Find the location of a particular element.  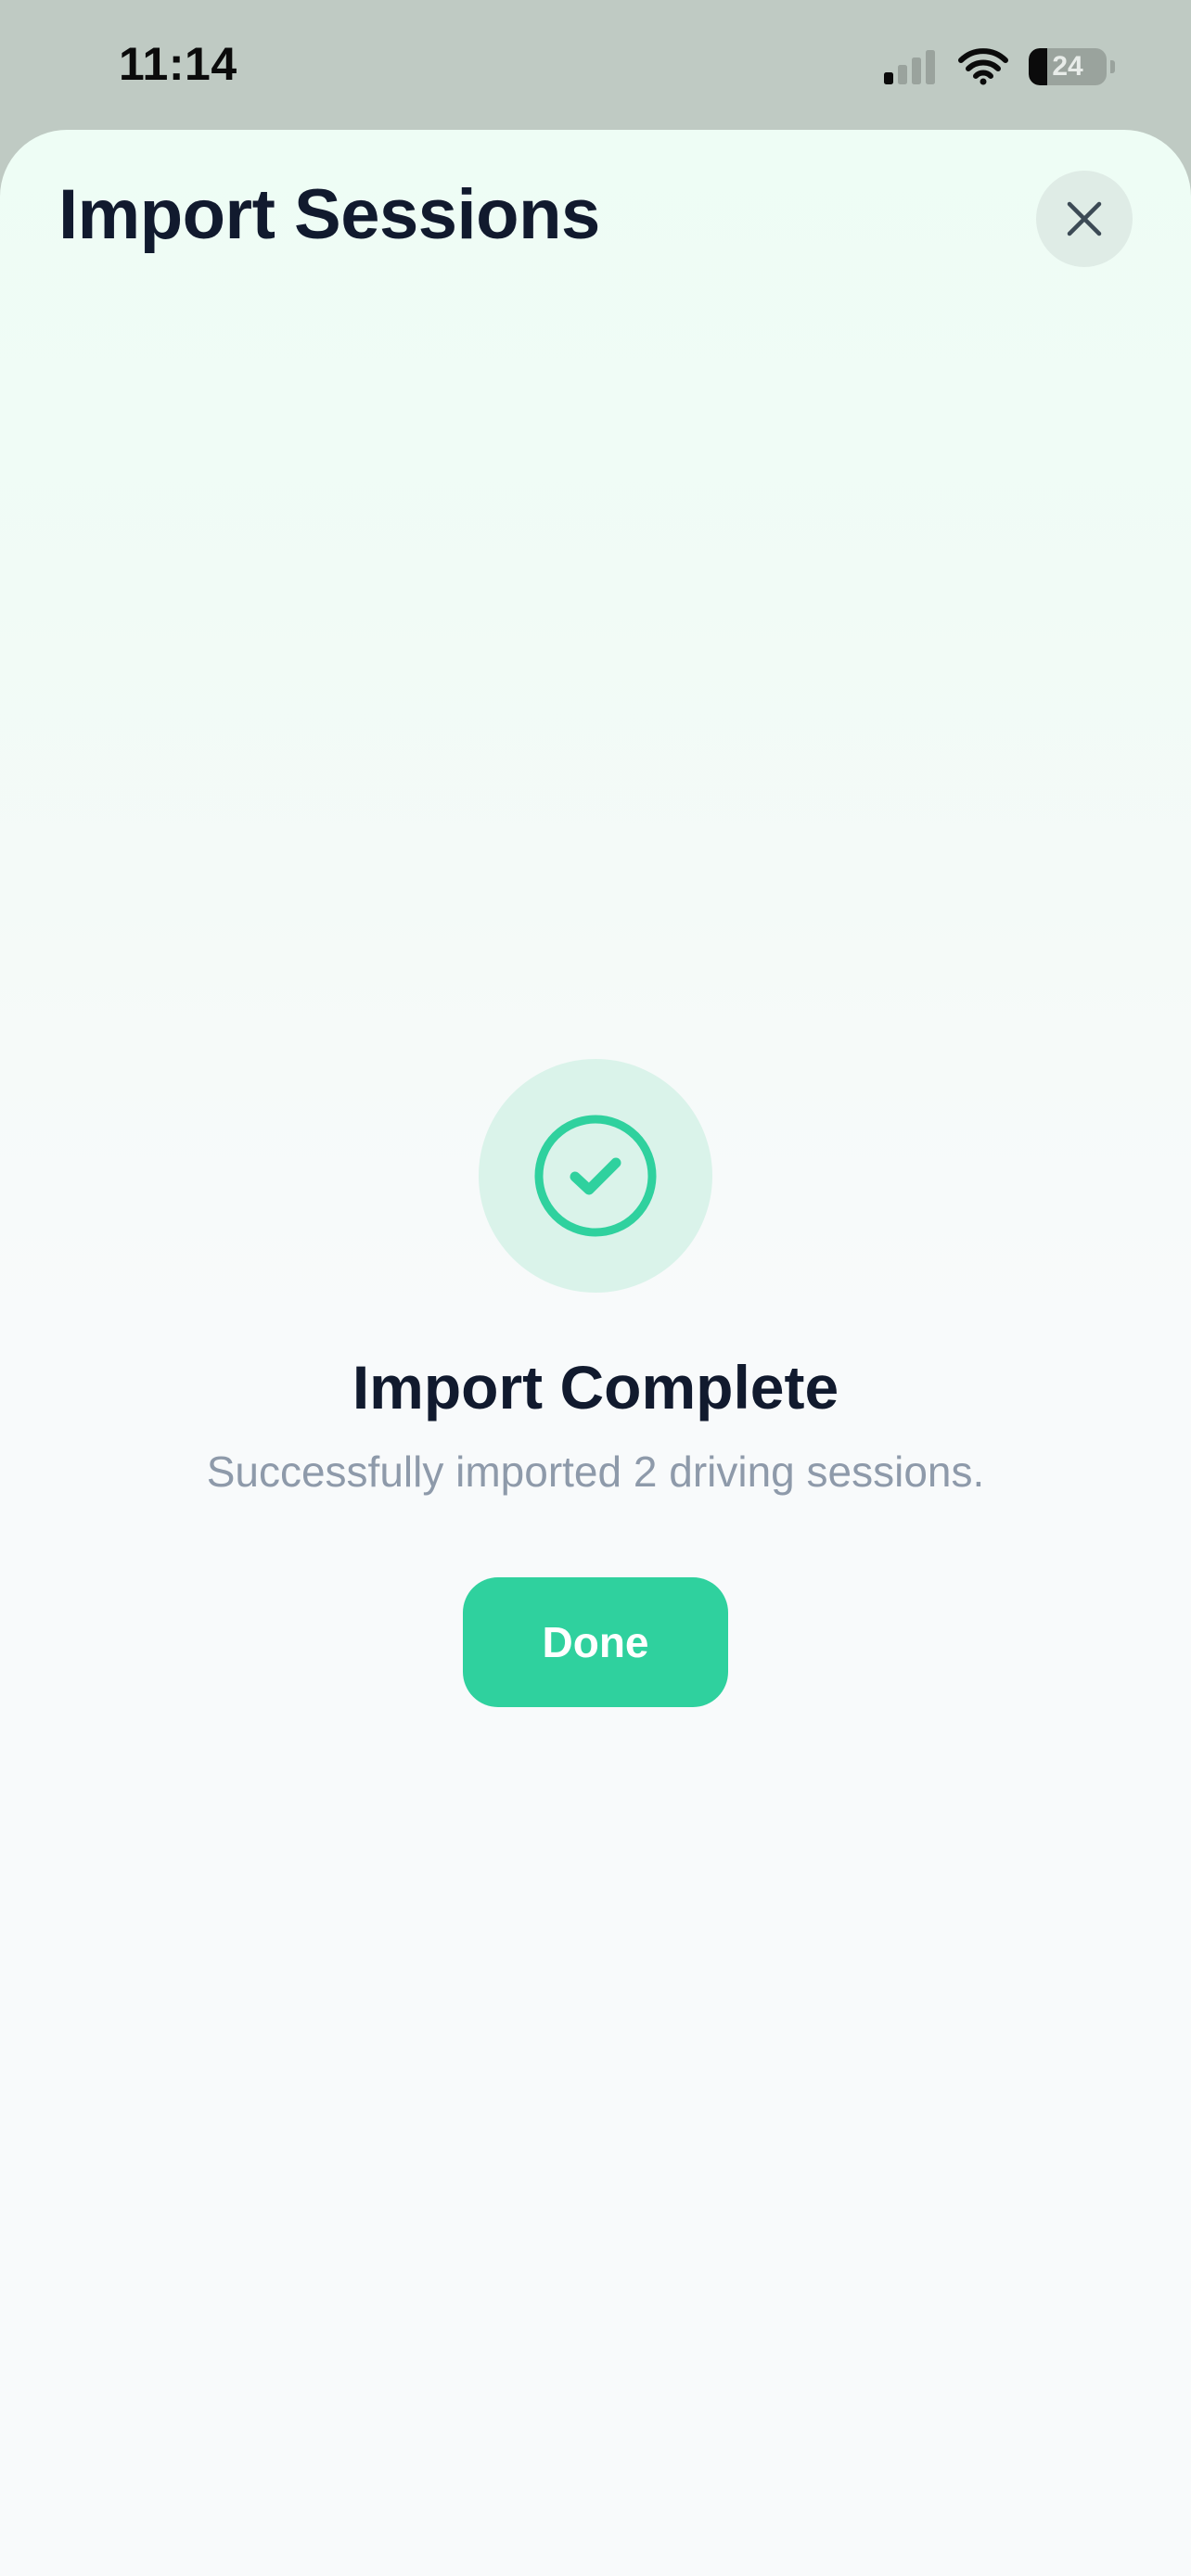

close-icon is located at coordinates (1084, 218).